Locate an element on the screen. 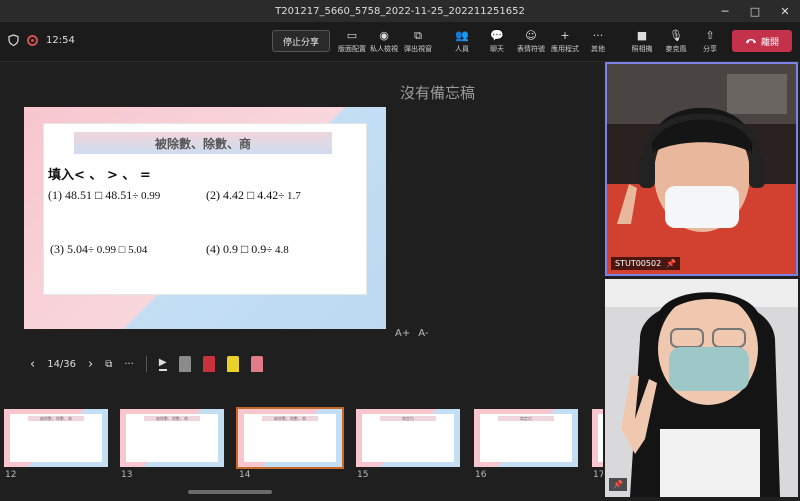 The width and height of the screenshot is (800, 501). thumbnail-slide-16: 商定位 is located at coordinates (526, 438).